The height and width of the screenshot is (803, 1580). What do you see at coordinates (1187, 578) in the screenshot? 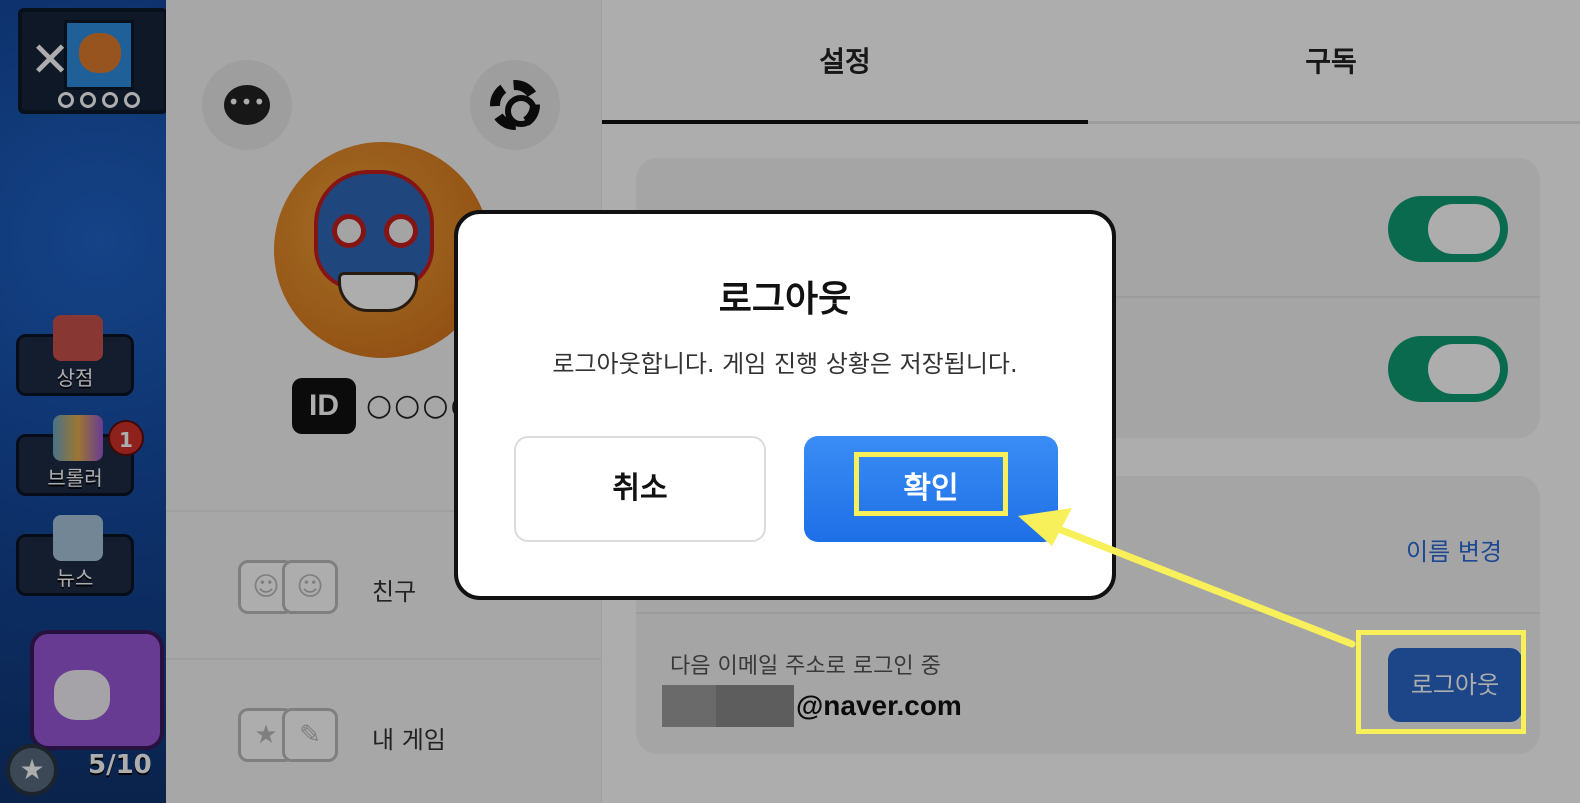
I see `annotation-arrow-icon` at bounding box center [1187, 578].